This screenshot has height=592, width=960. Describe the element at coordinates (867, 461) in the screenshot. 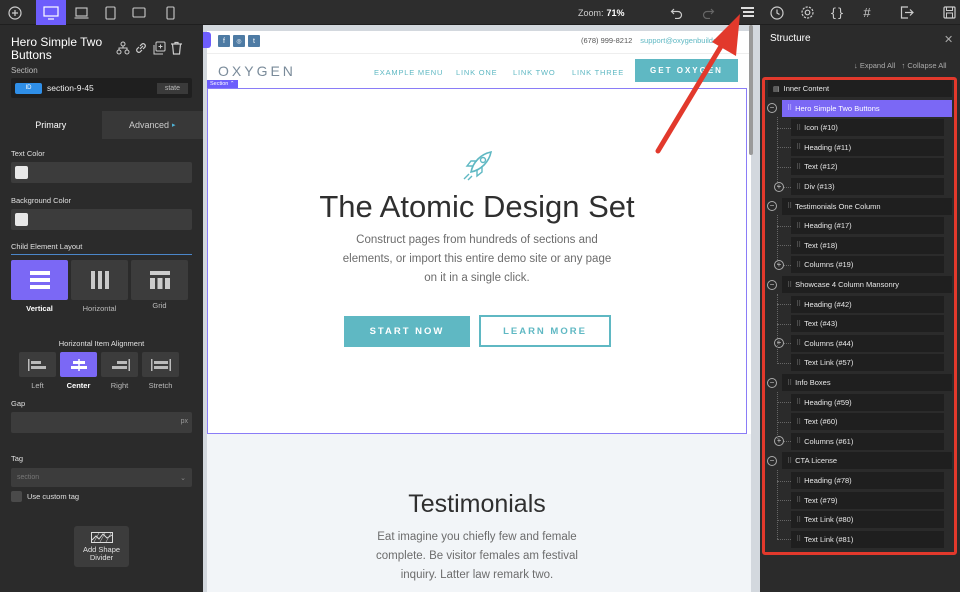

I see `tree-section-item: ⠿ CTA License` at that location.